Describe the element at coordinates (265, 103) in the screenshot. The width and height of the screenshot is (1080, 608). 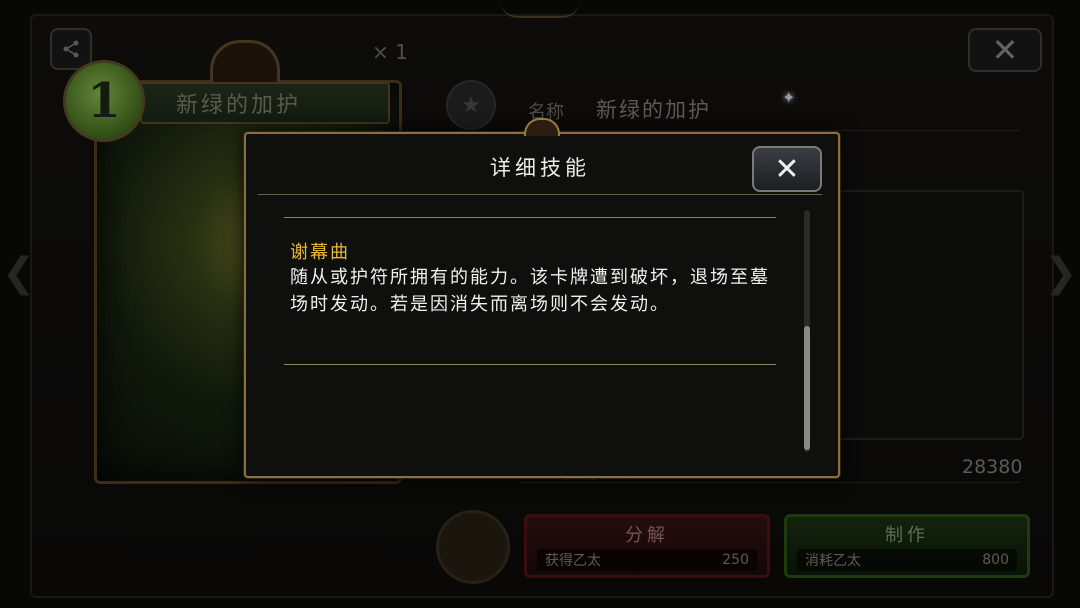
I see `card-name: 新绿的加护` at that location.